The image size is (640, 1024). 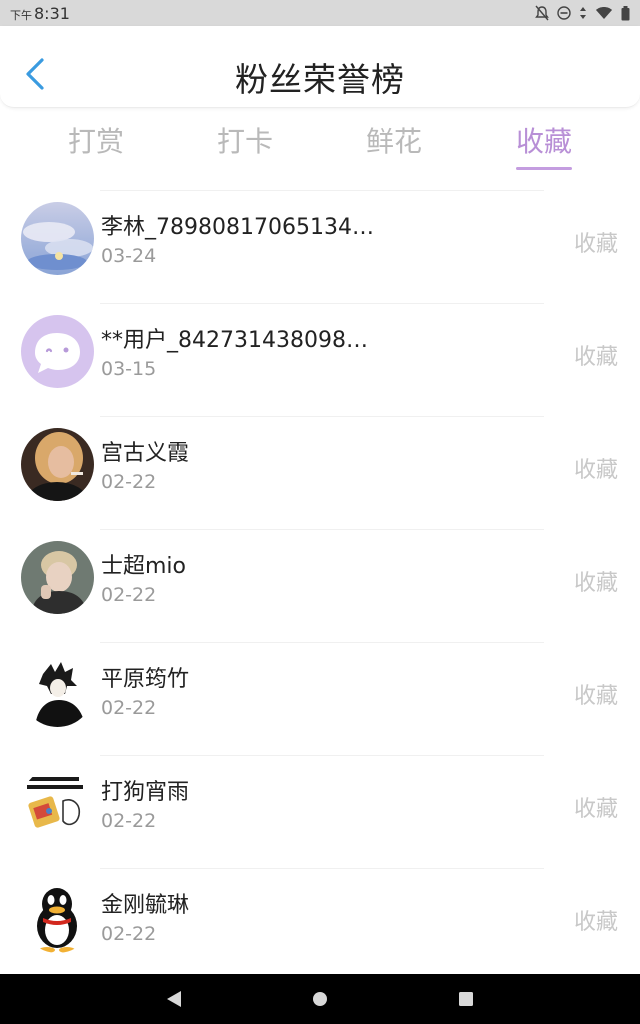 What do you see at coordinates (320, 246) in the screenshot?
I see `list-item: 李林_78980817065134… 03-24 收藏` at bounding box center [320, 246].